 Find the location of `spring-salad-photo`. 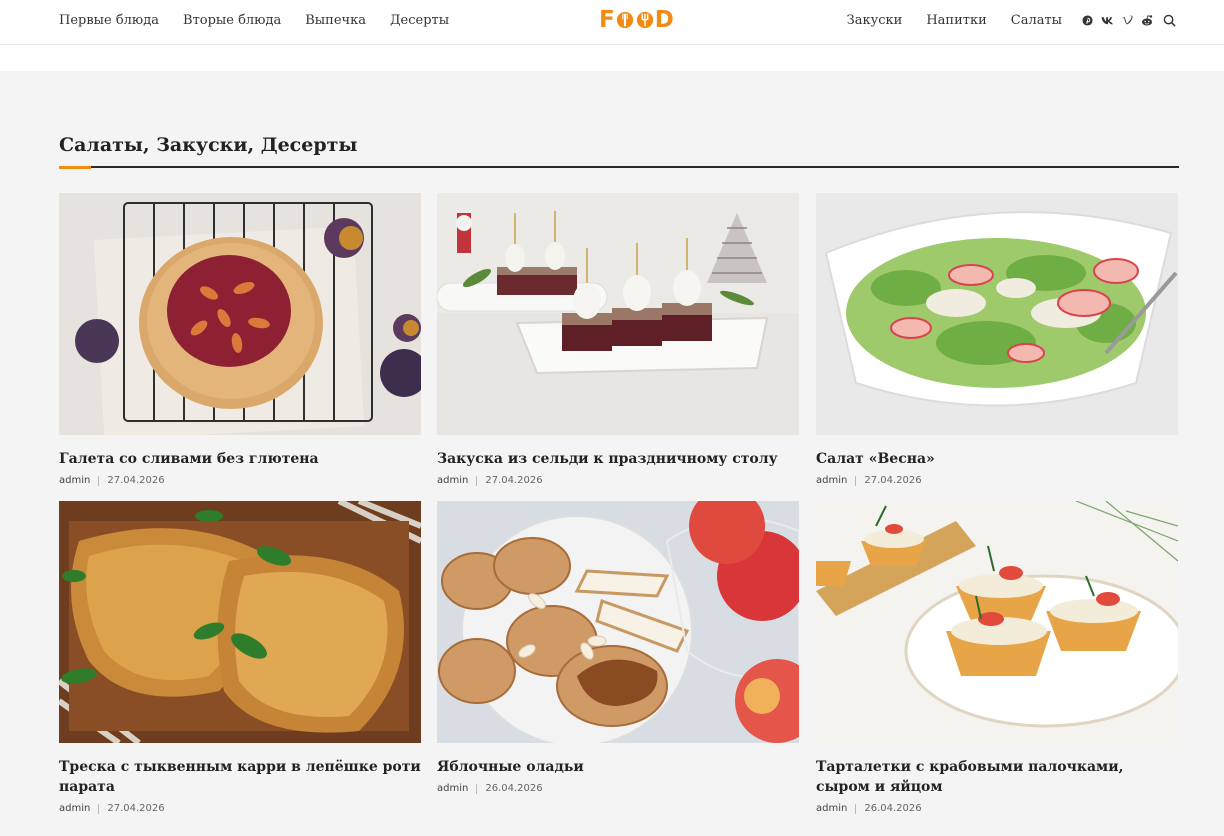

spring-salad-photo is located at coordinates (997, 314).